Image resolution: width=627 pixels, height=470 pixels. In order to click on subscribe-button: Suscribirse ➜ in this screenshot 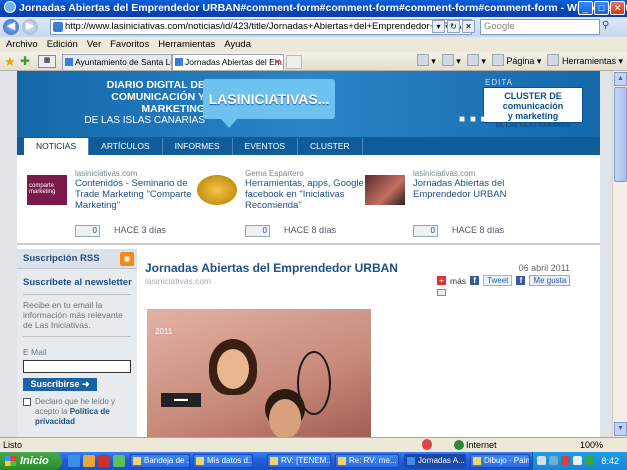, I will do `click(60, 384)`.